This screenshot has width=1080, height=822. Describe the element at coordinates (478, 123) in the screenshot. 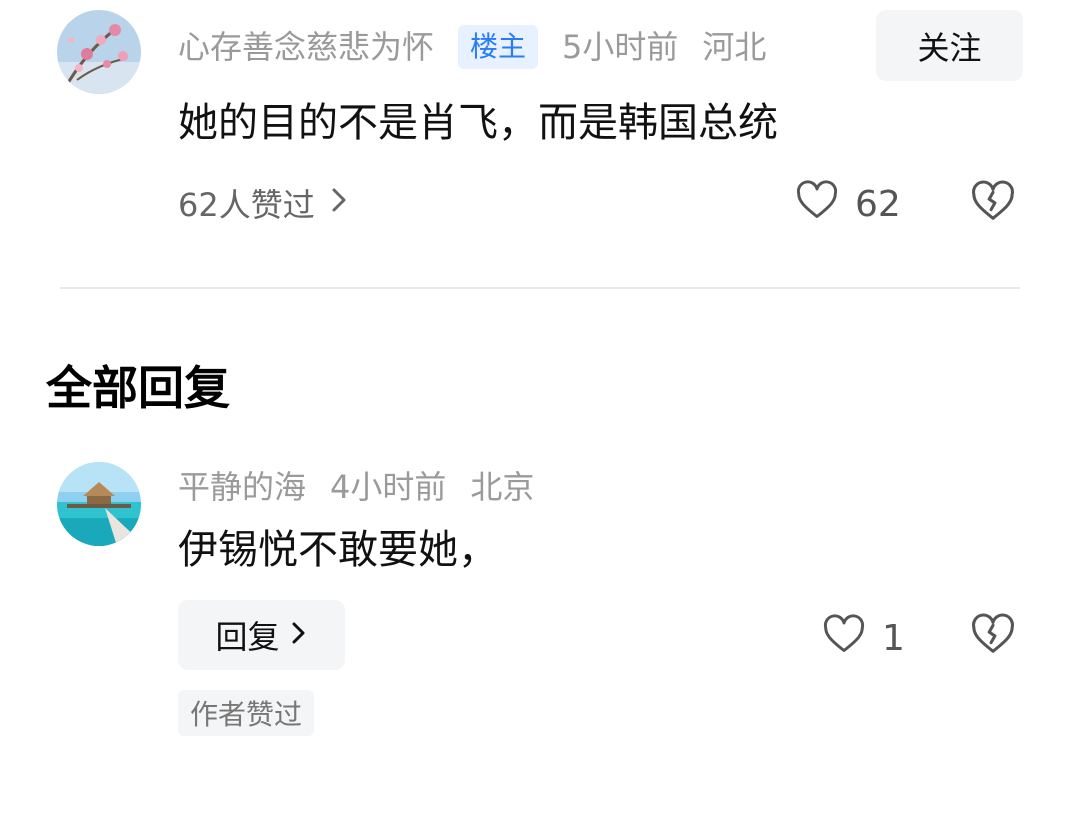

I see `comment-text: 她的目的不是肖飞，而是韩国总统` at that location.